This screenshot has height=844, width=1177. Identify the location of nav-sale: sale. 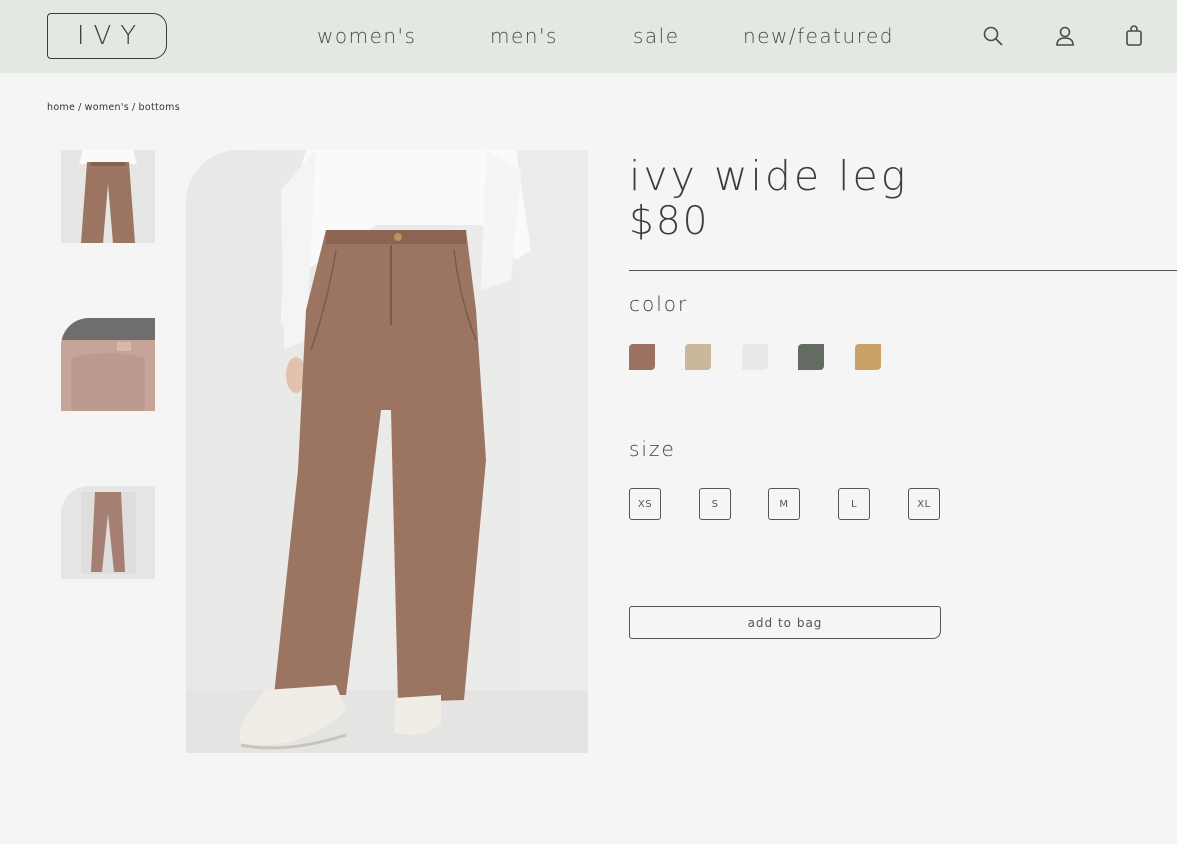
(656, 36).